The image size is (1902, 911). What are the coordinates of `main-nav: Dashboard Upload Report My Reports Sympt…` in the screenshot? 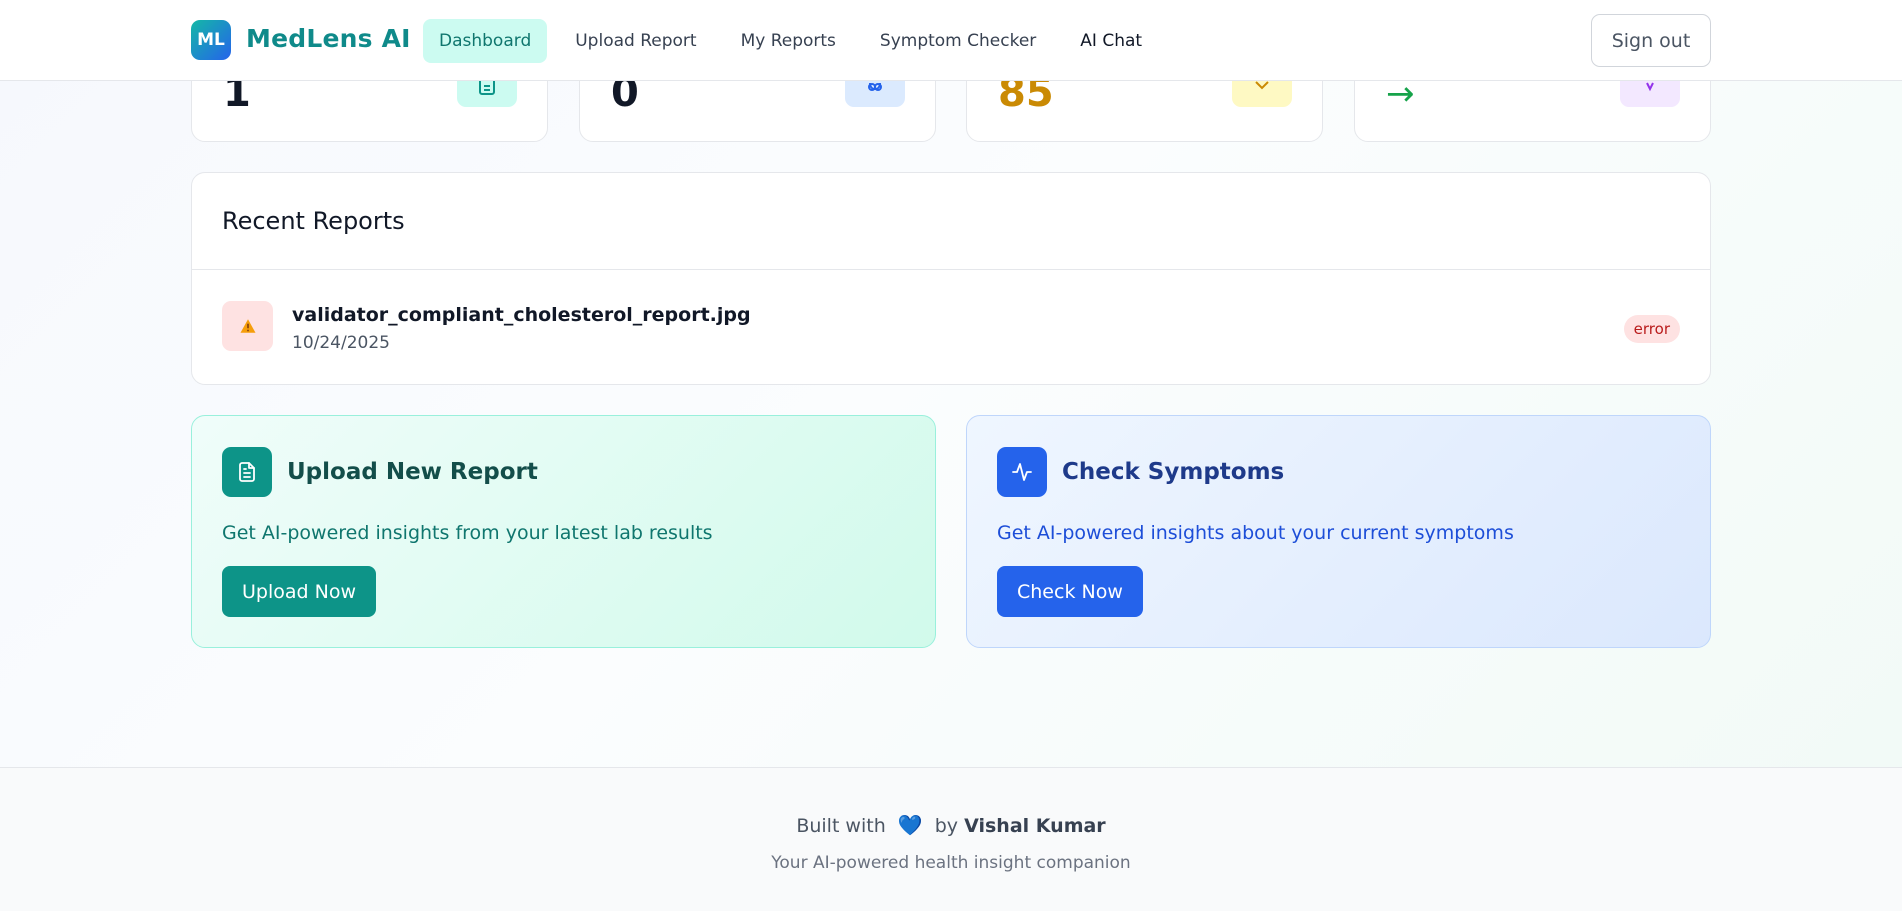 It's located at (796, 41).